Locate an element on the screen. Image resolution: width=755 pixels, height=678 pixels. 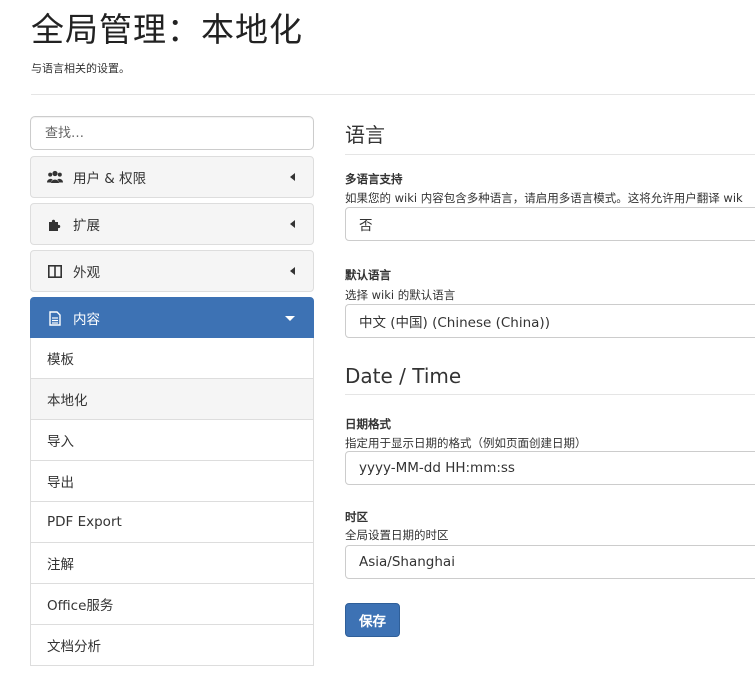
date-format-input: yyyy-MM-dd HH:mm:ss is located at coordinates (550, 468).